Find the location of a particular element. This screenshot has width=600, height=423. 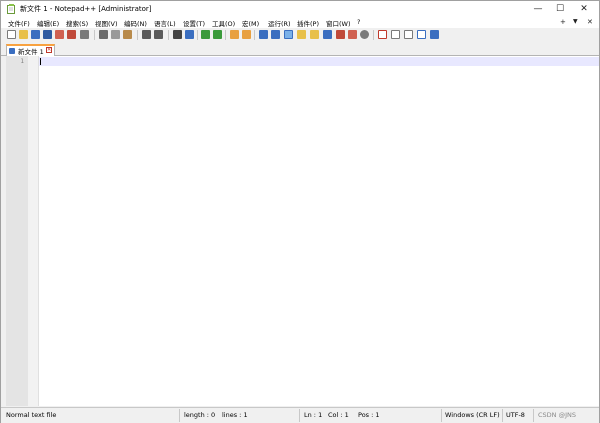

open-file-icon is located at coordinates (23, 34).